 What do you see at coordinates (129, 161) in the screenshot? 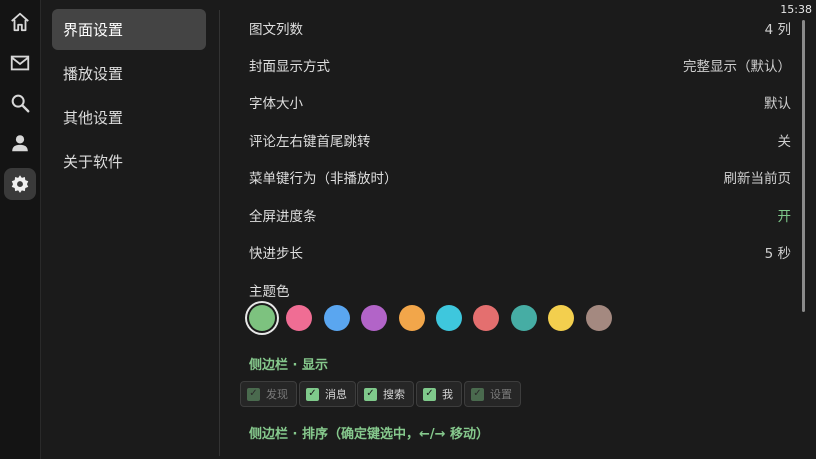
I see `menu-item-about: 关于软件` at bounding box center [129, 161].